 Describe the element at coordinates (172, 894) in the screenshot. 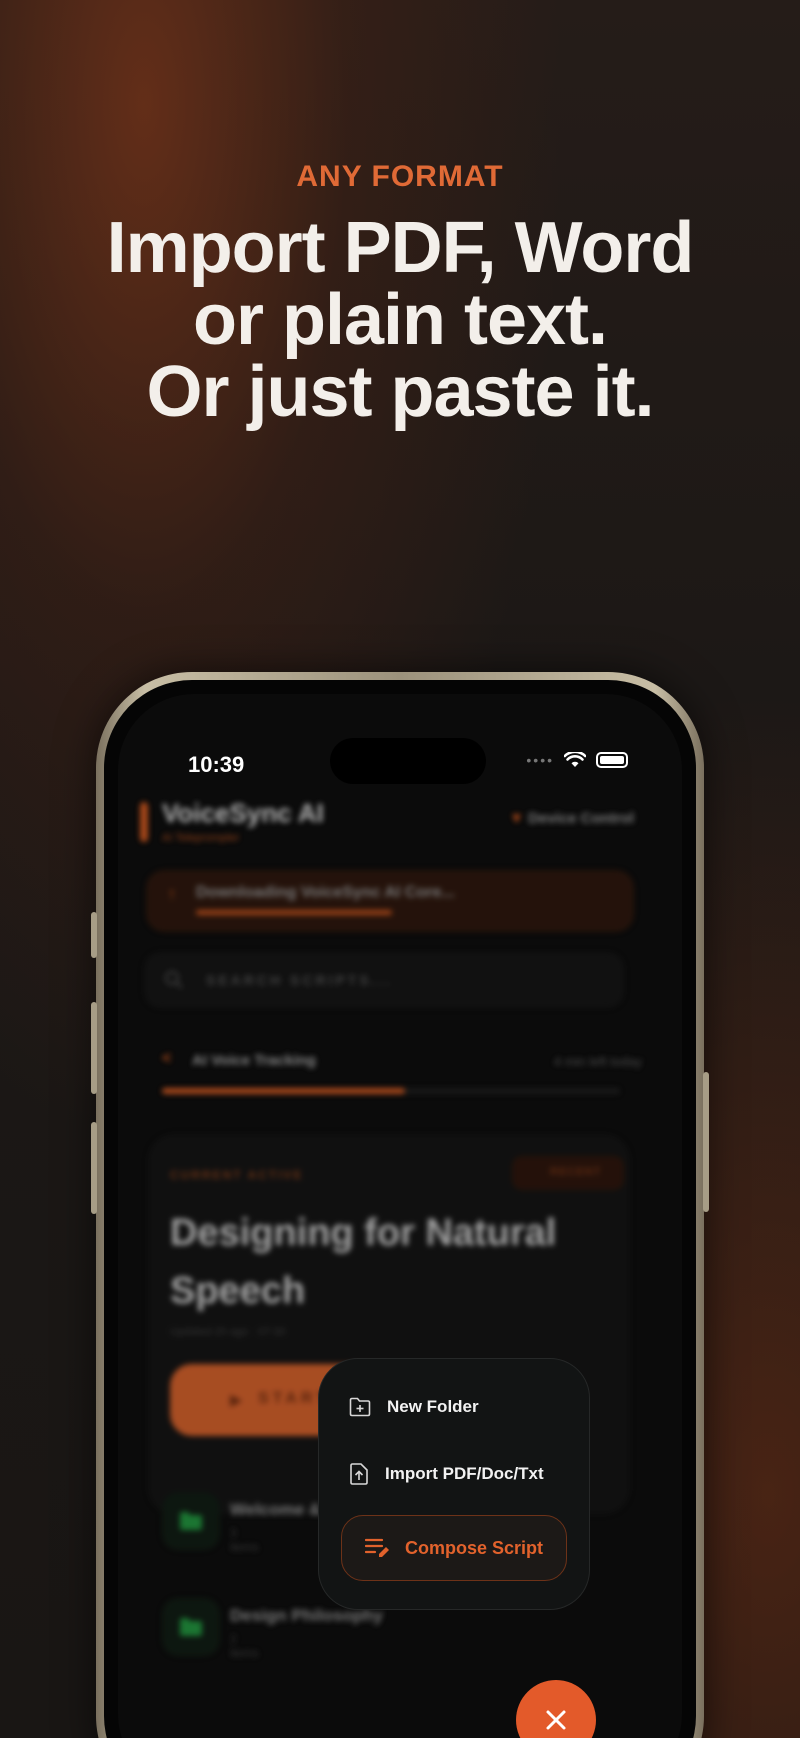

I see `download-icon: ↑` at that location.